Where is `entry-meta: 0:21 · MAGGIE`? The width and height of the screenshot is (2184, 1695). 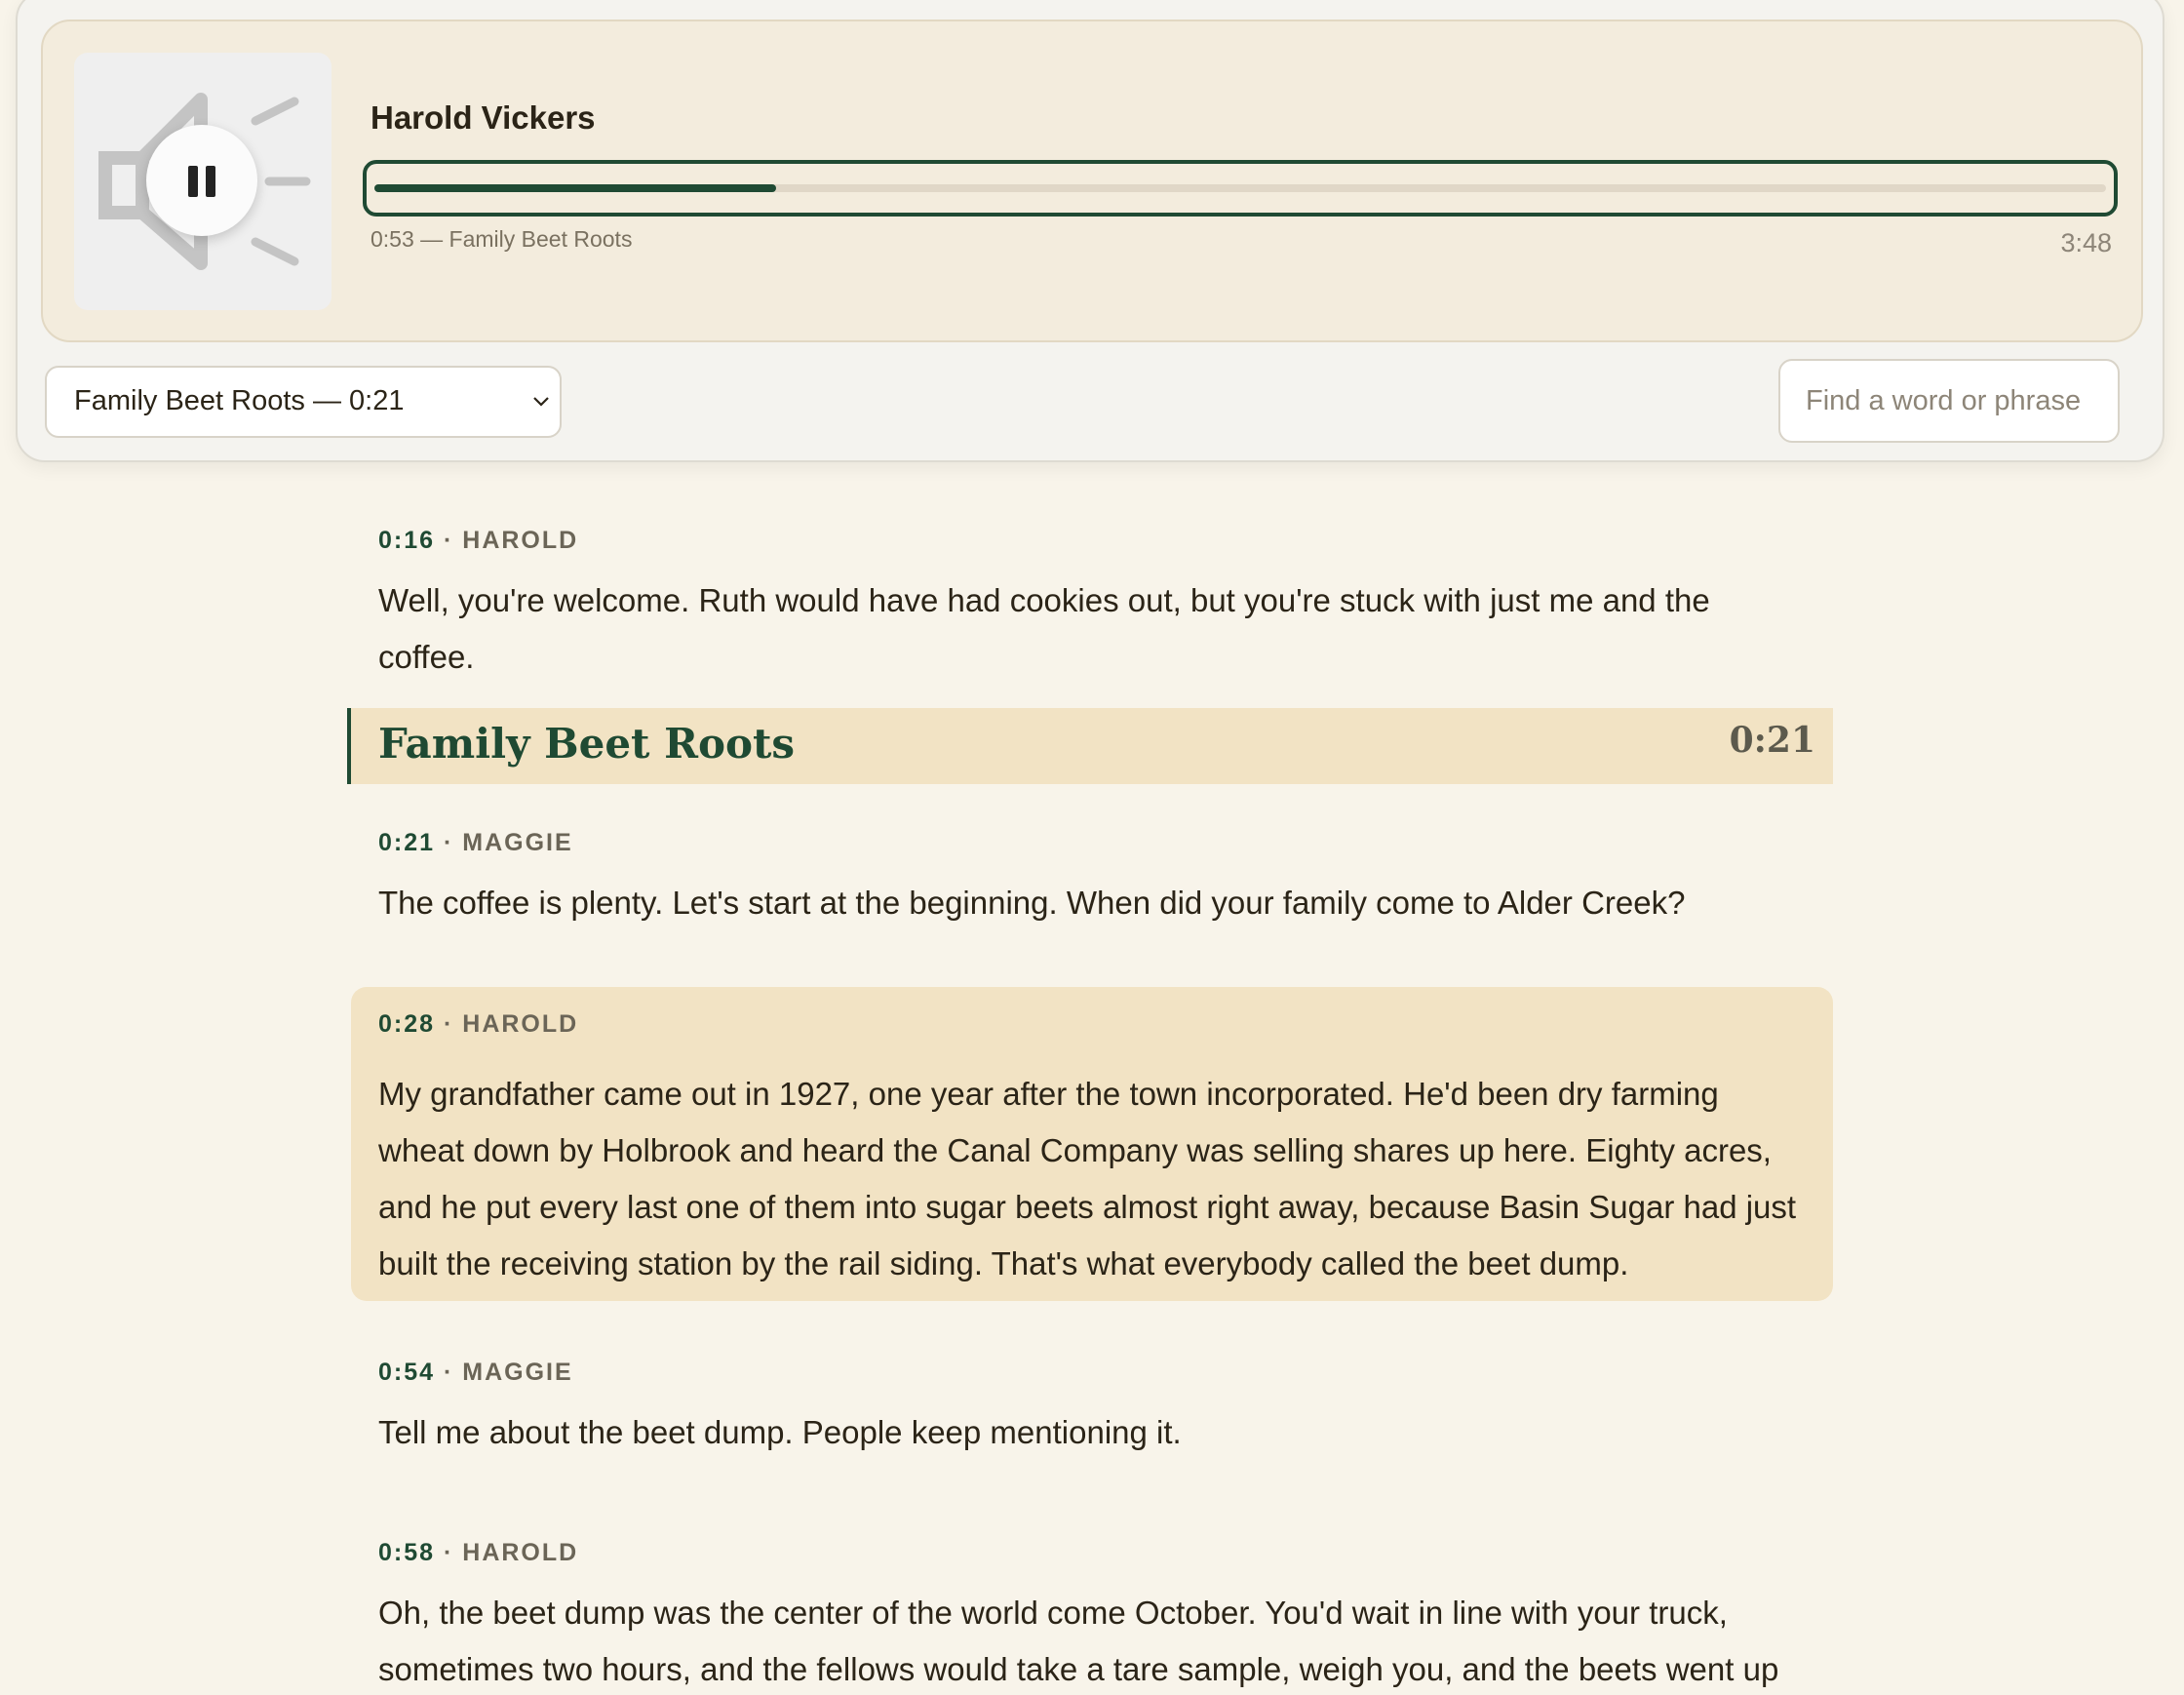
entry-meta: 0:21 · MAGGIE is located at coordinates (475, 843).